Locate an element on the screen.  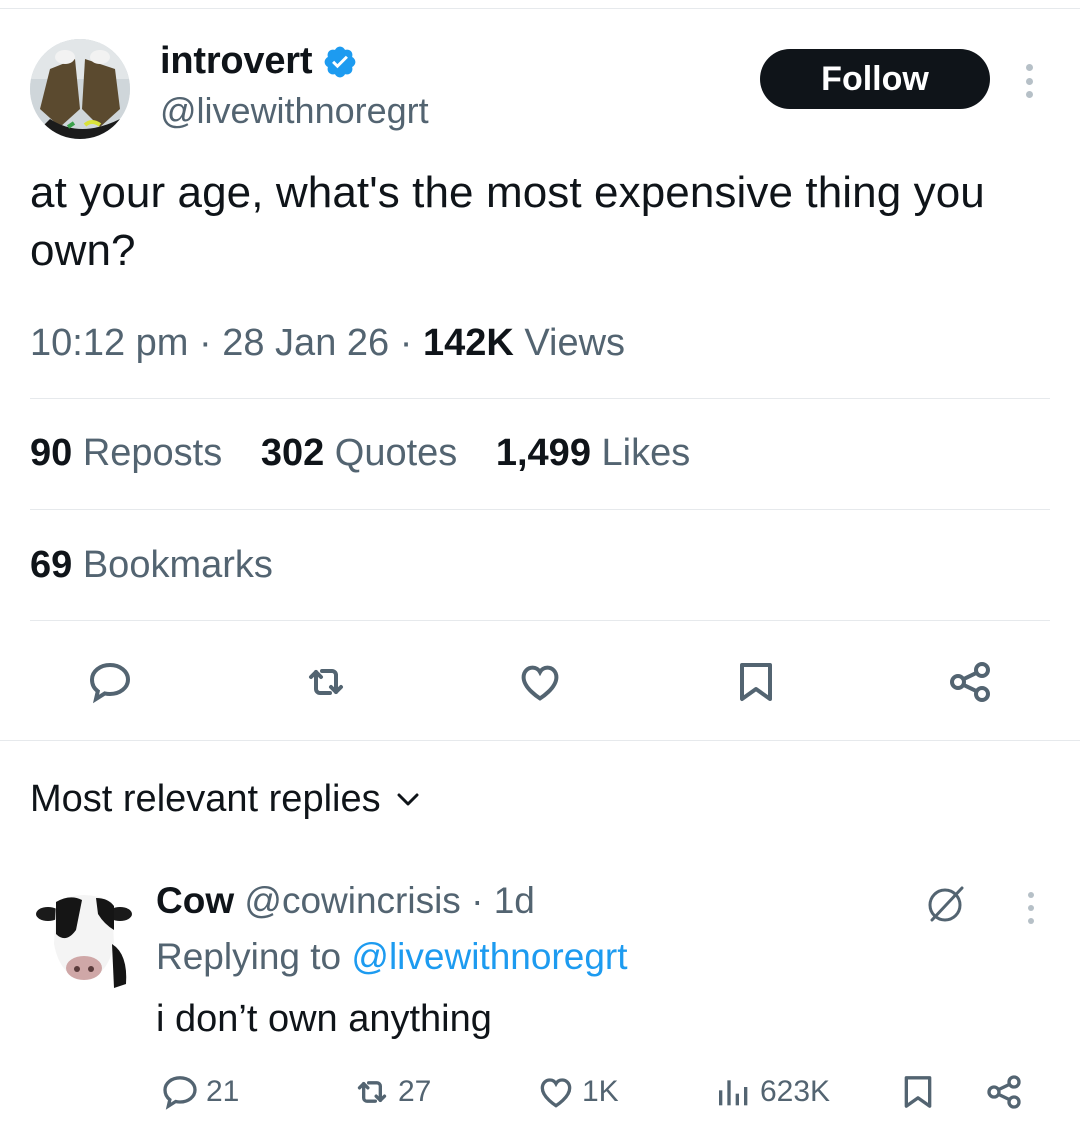
reply-bookmark-action is located at coordinates (918, 1092).